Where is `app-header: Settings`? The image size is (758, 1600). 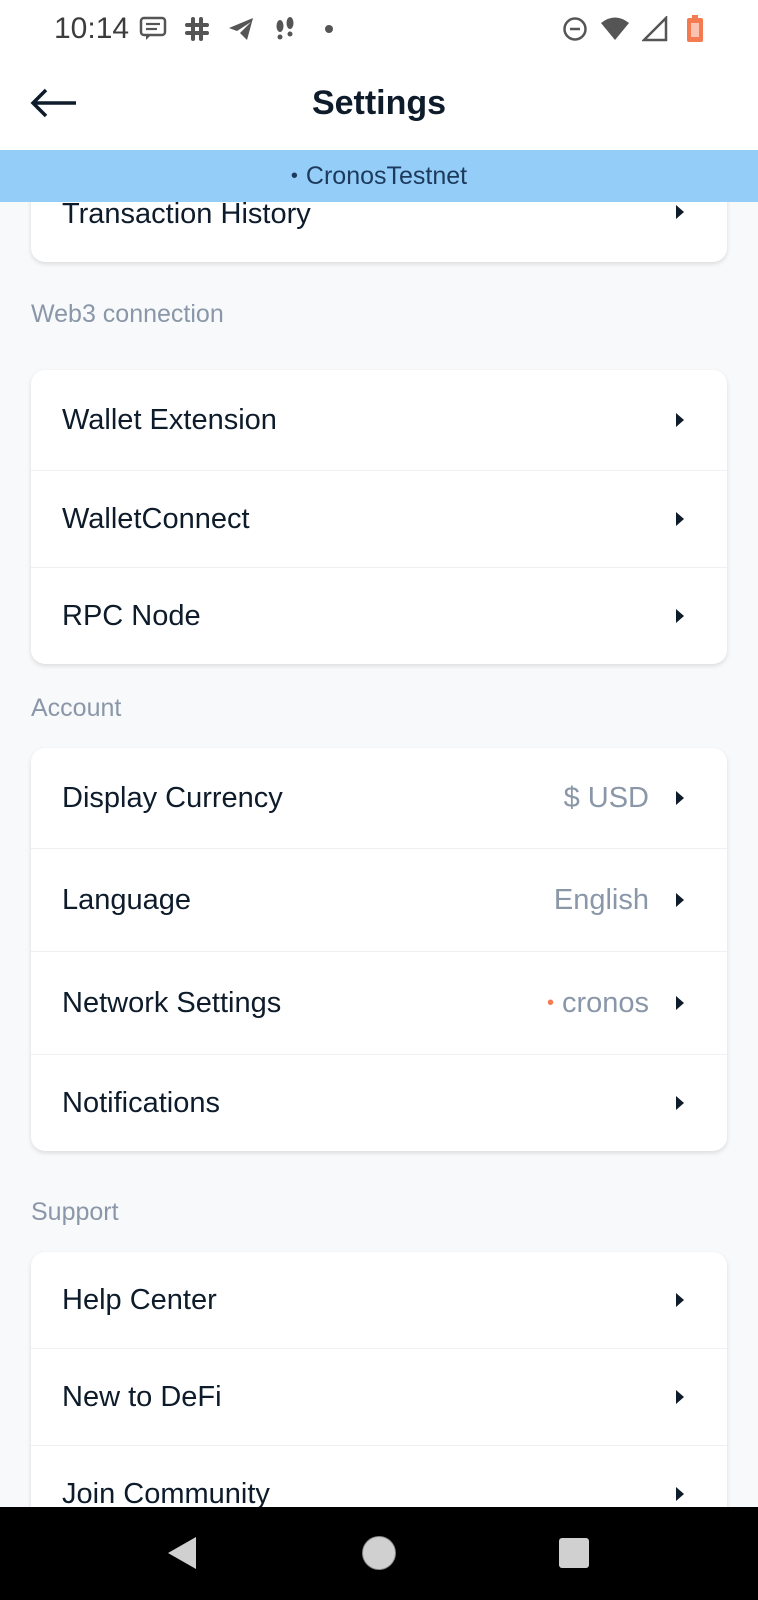
app-header: Settings is located at coordinates (379, 105).